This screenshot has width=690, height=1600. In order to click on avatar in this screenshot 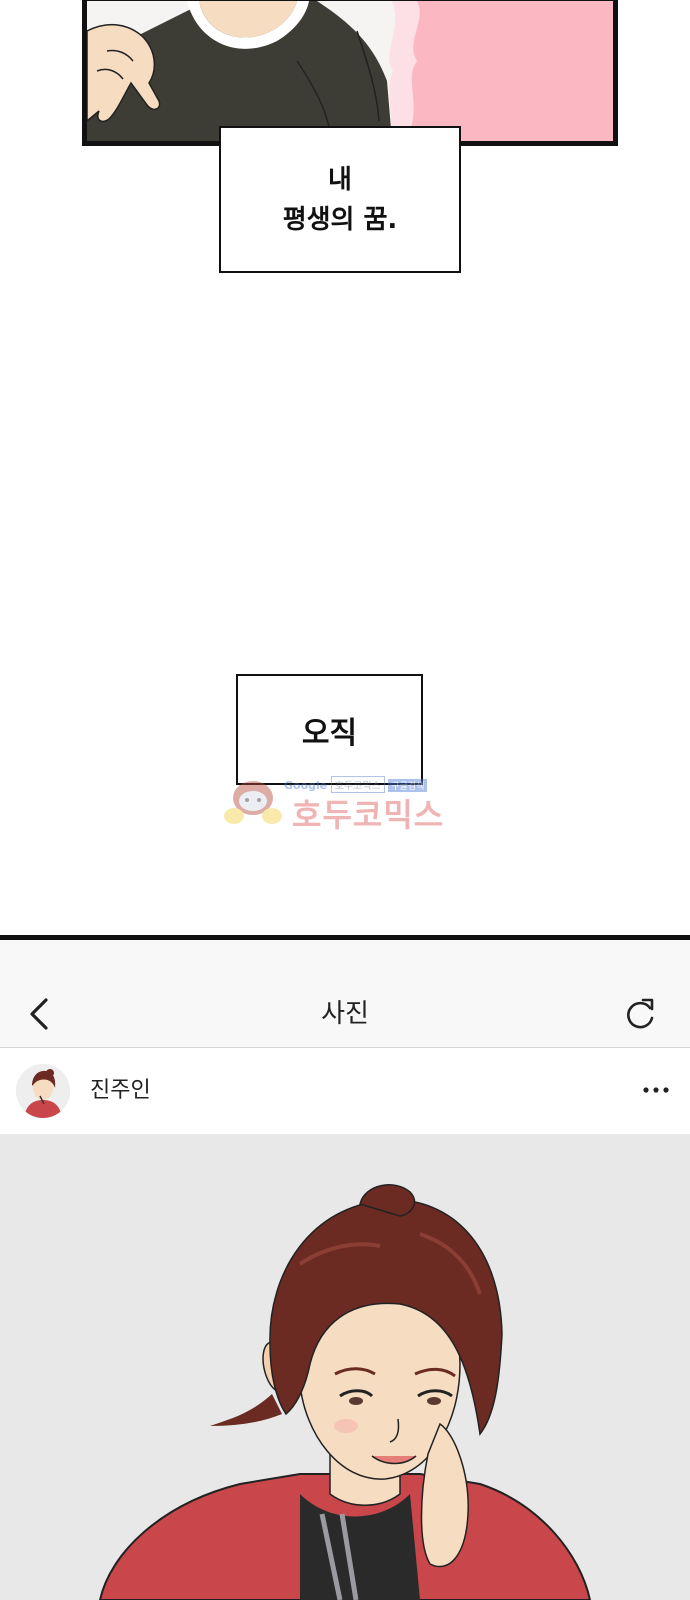, I will do `click(43, 1091)`.